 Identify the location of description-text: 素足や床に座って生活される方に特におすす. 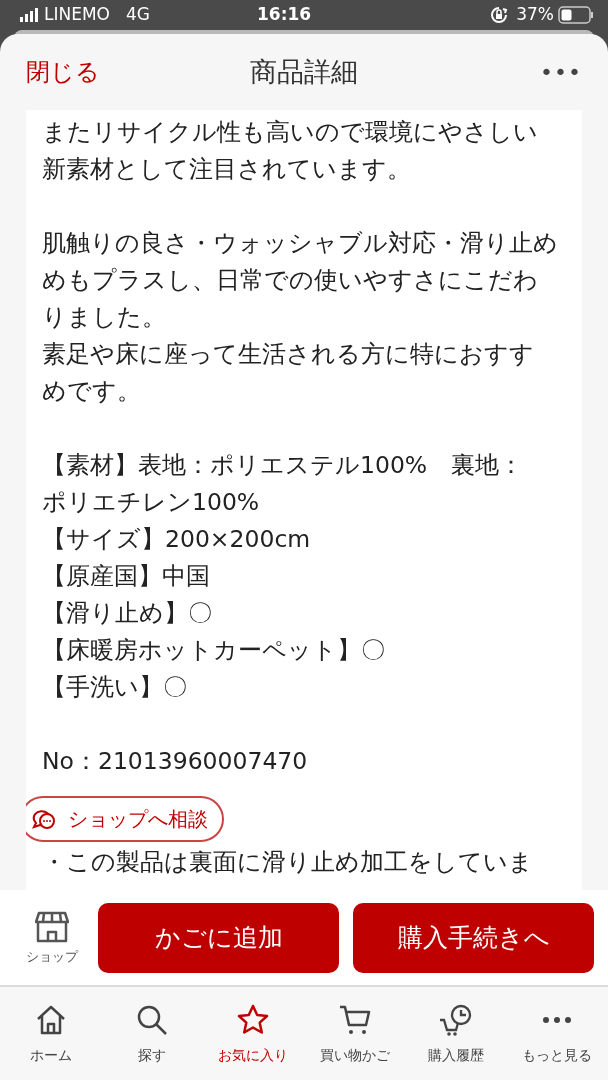
(288, 354).